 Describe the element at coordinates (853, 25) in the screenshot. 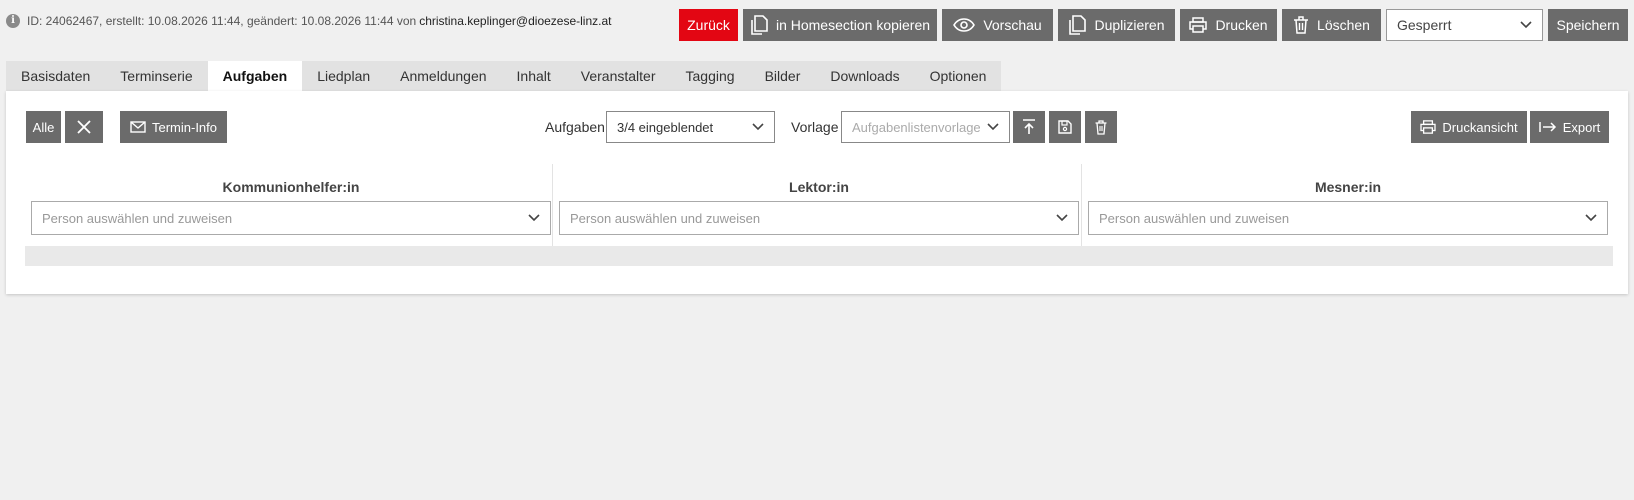

I see `copy-homesection-label: in Homesection kopieren` at that location.